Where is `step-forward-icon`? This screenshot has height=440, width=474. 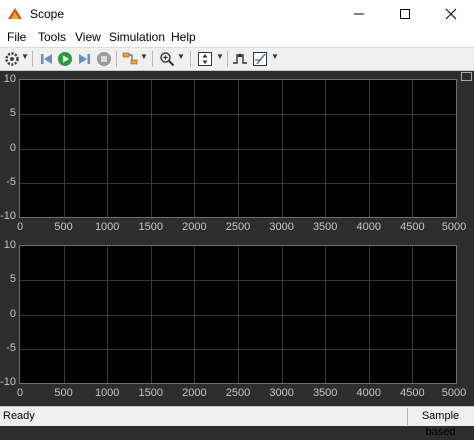
step-forward-icon is located at coordinates (85, 59).